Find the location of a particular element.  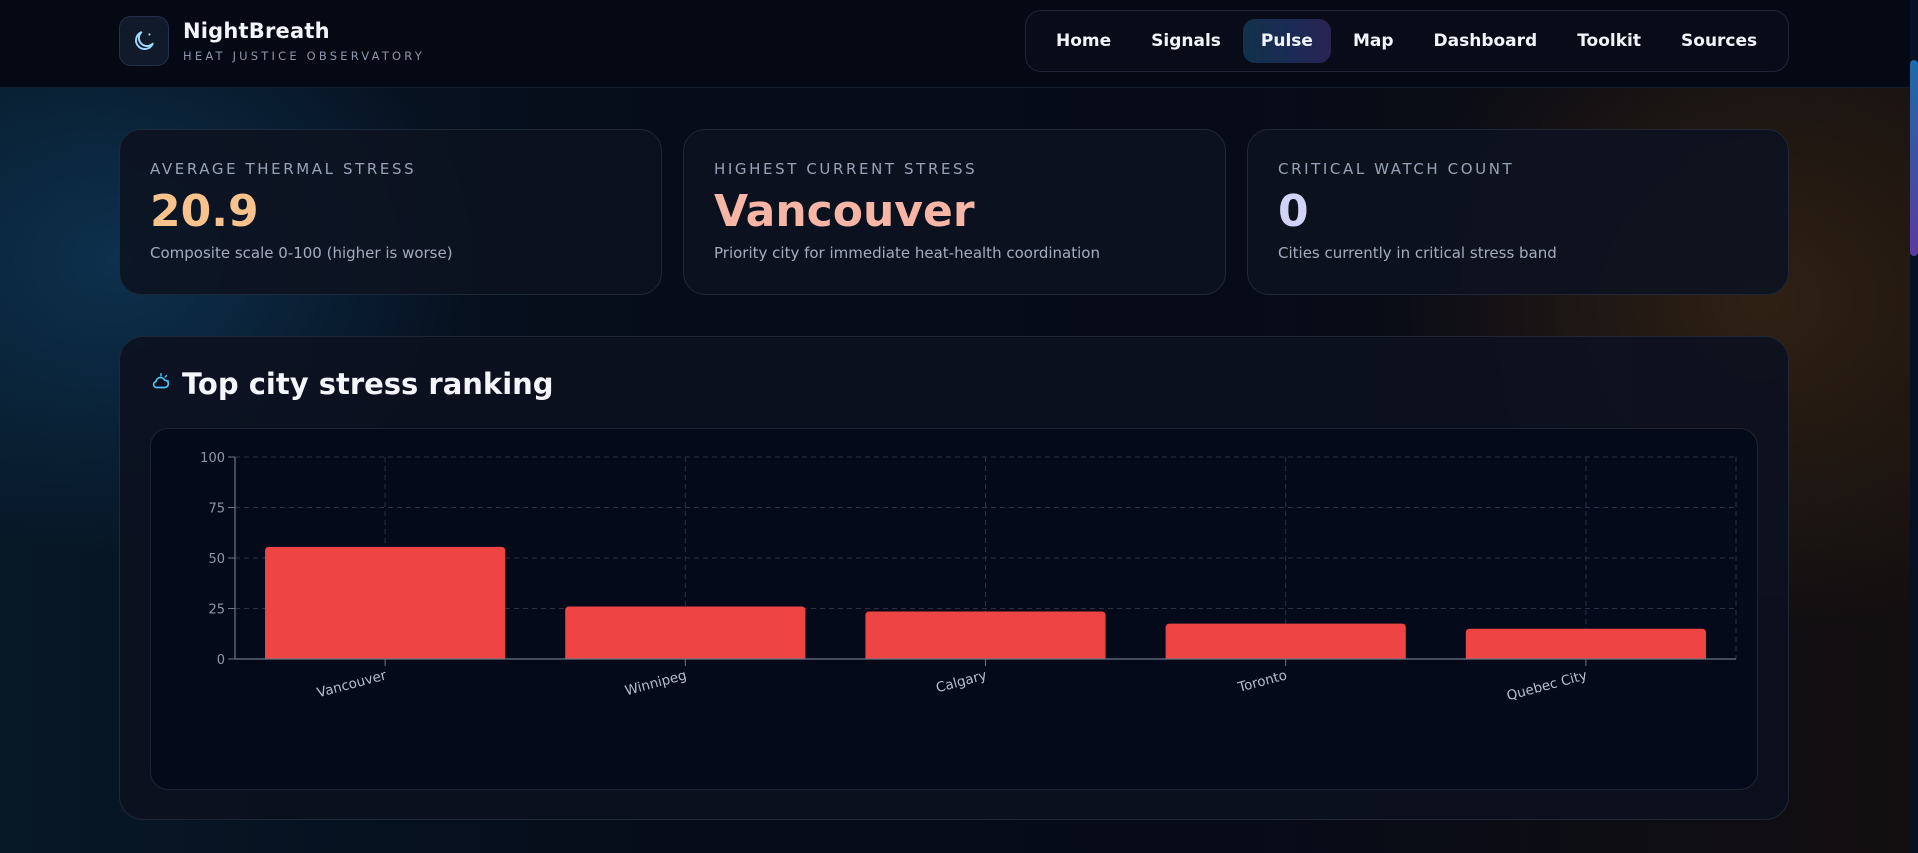

stat-label: AVERAGE THERMAL STRESS is located at coordinates (283, 169).